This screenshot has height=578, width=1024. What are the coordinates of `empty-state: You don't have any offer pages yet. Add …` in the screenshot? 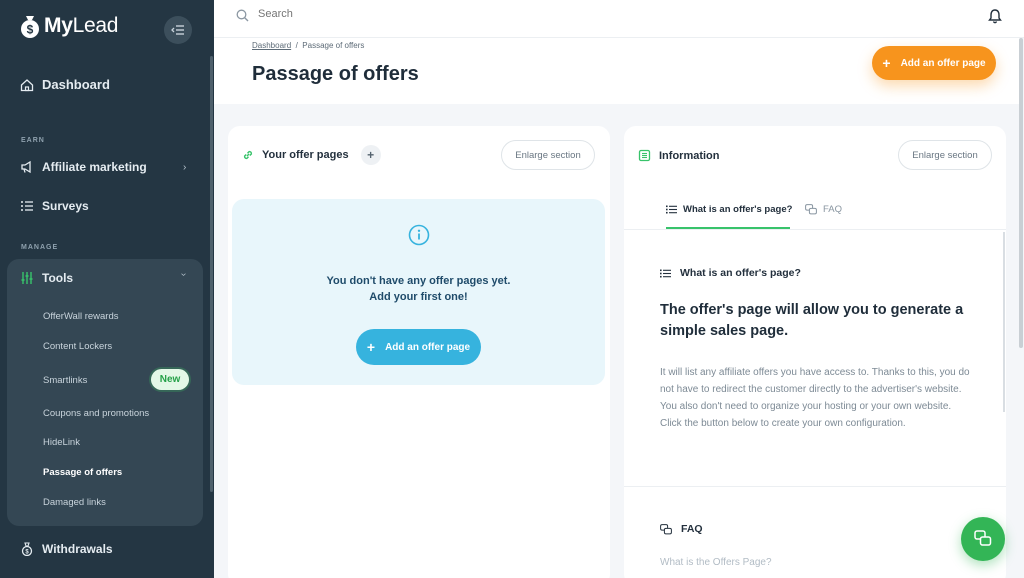 It's located at (418, 292).